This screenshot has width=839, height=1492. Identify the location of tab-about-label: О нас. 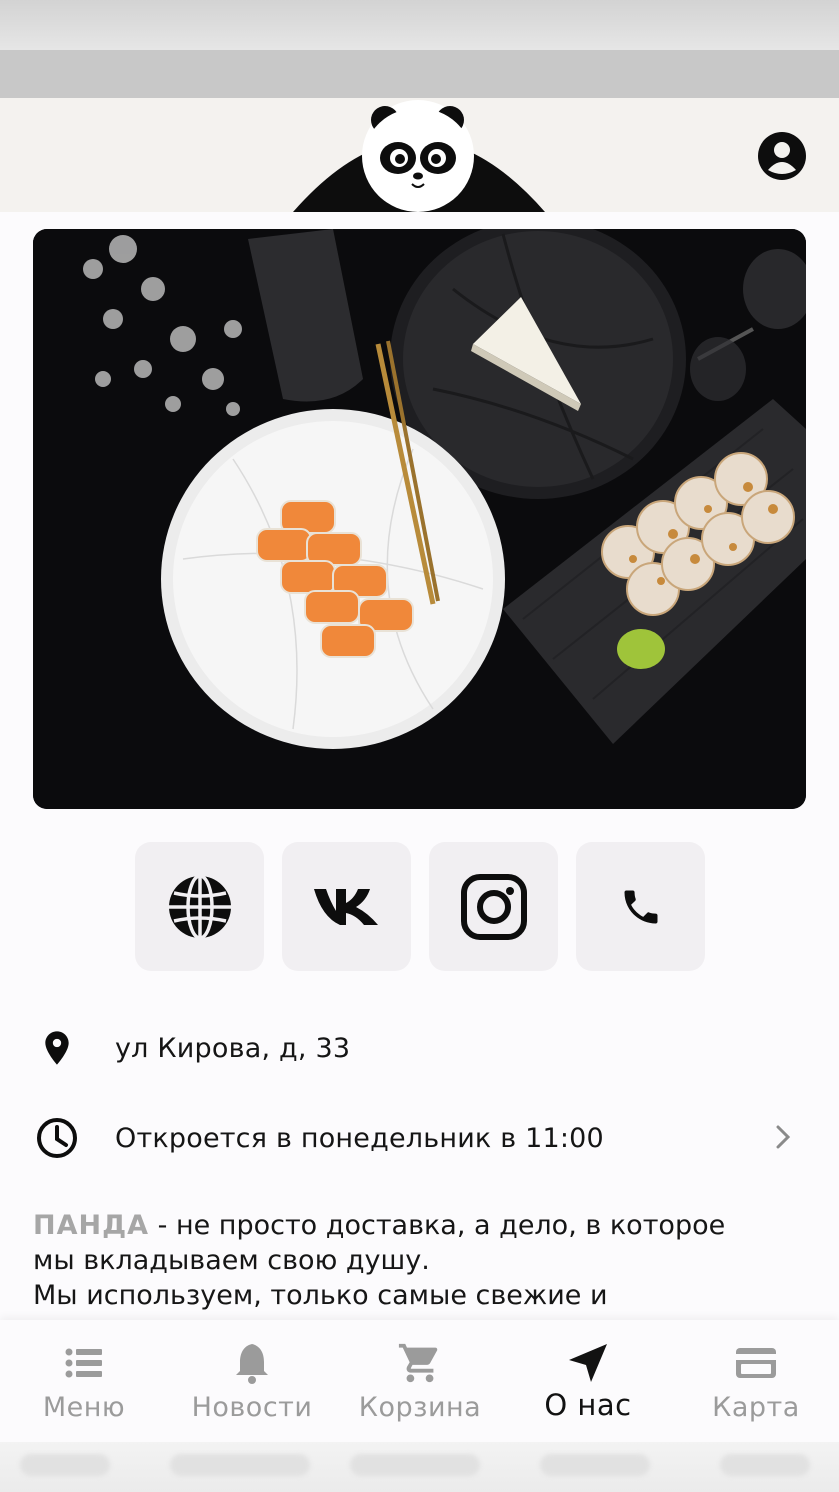
(588, 1405).